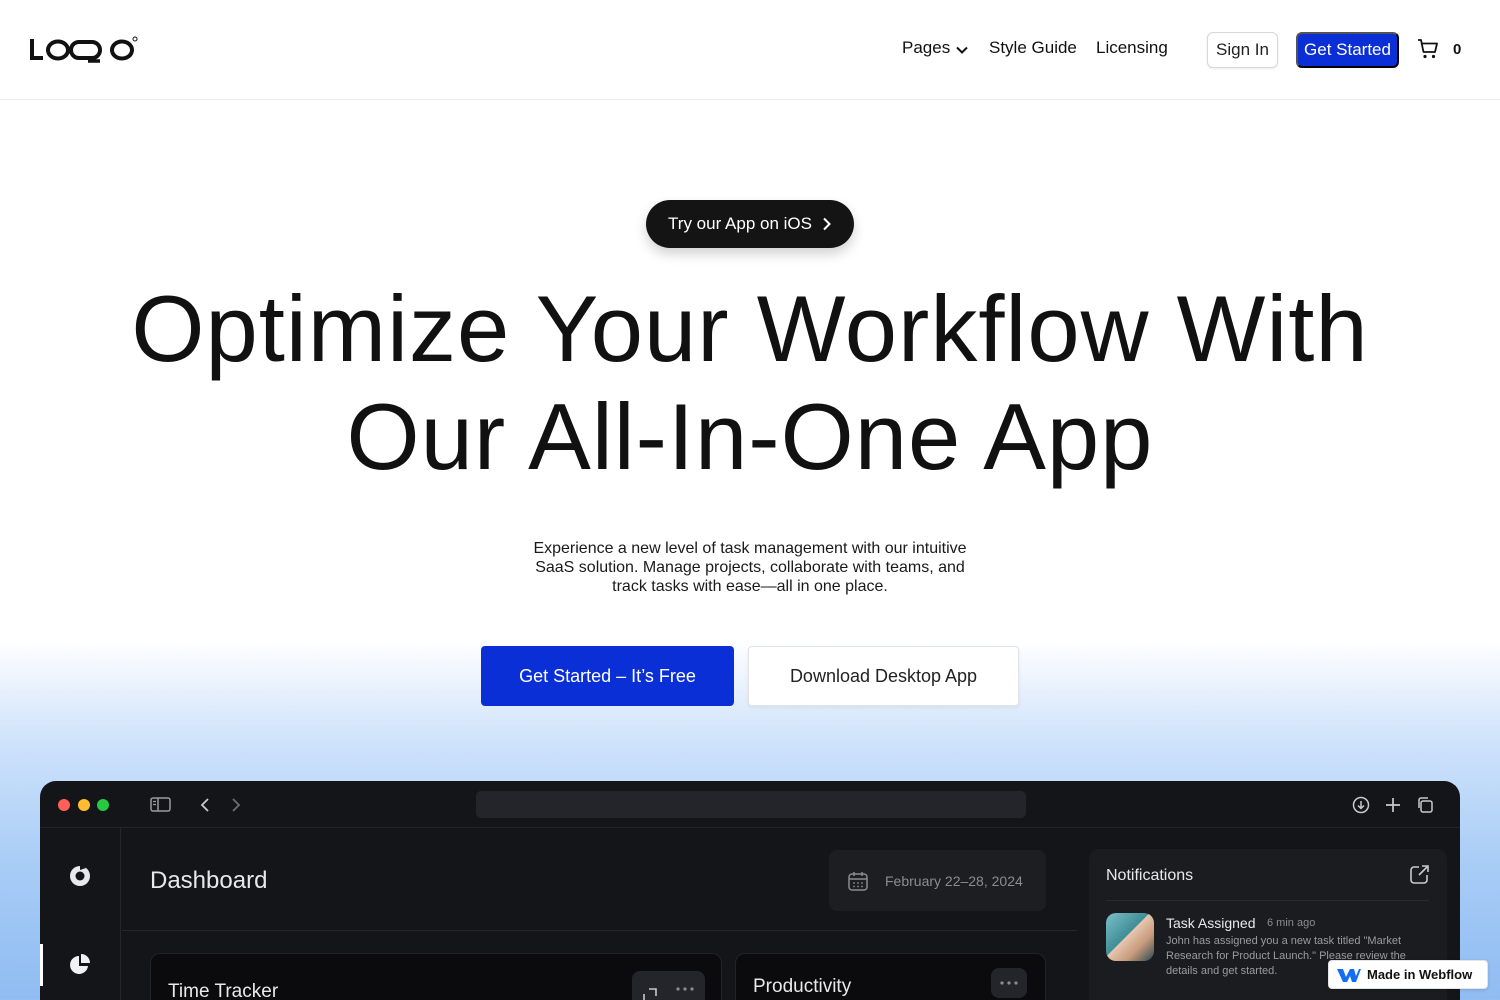  Describe the element at coordinates (650, 994) in the screenshot. I see `expand-icon` at that location.